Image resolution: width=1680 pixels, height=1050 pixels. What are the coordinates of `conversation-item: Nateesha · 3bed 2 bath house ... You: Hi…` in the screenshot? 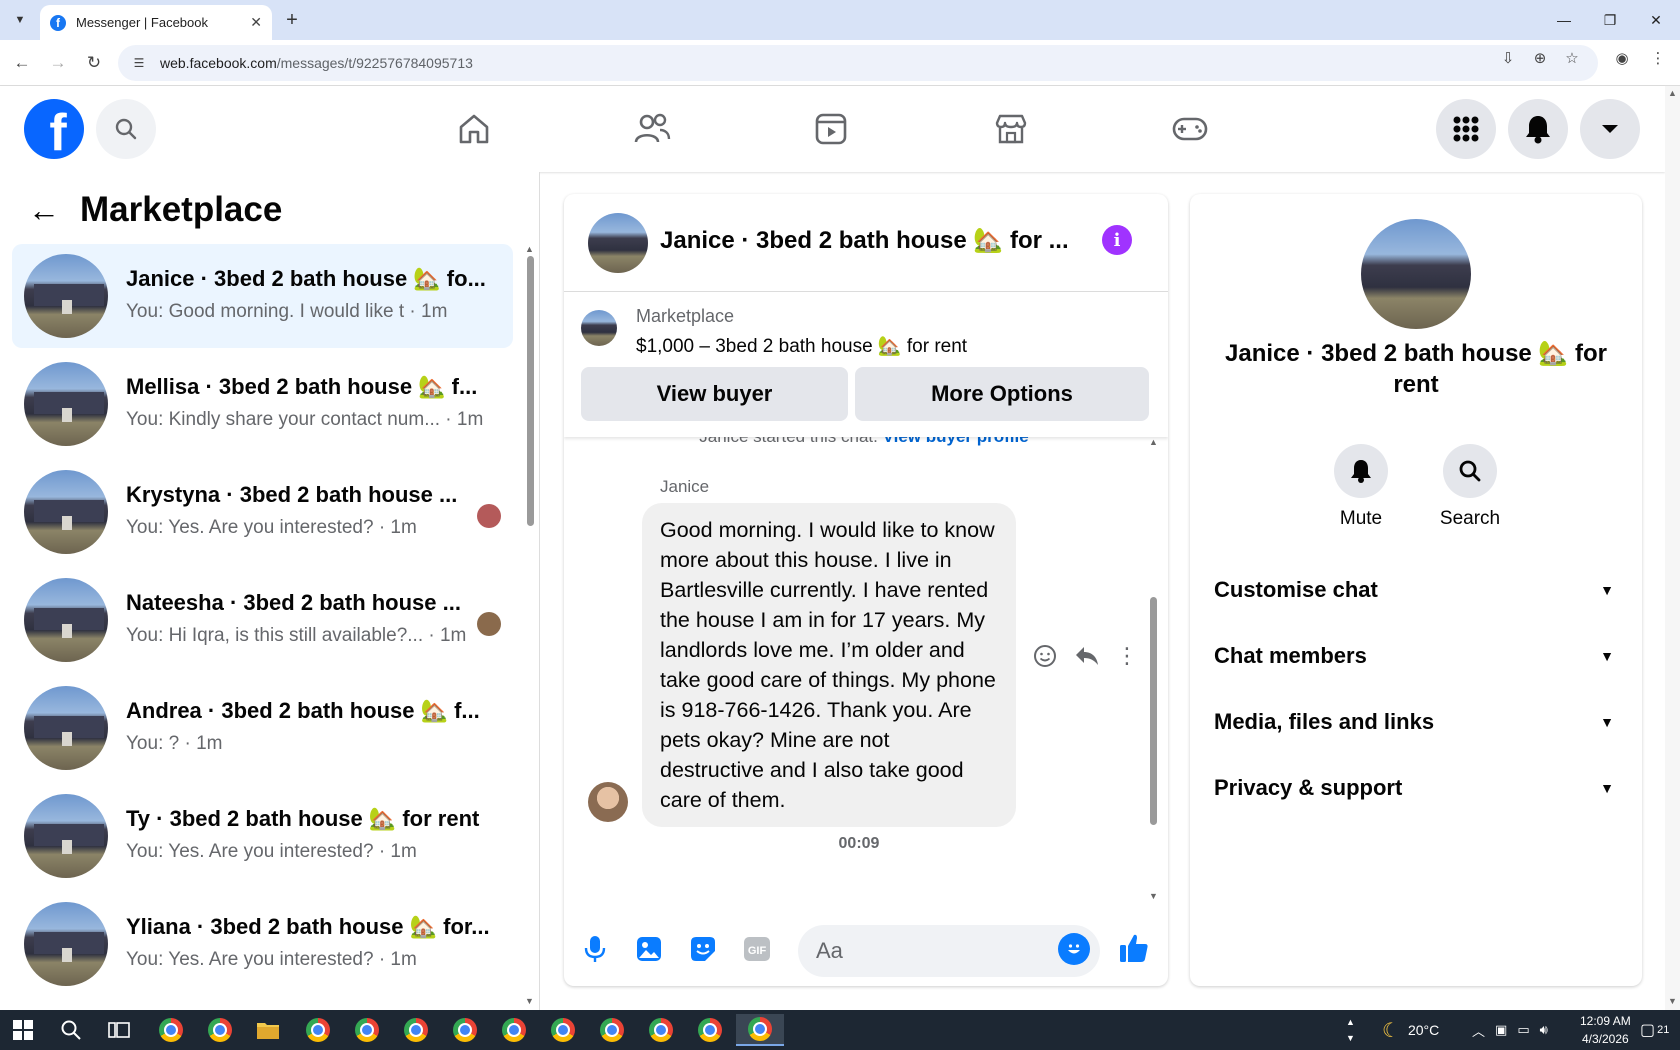 It's located at (262, 620).